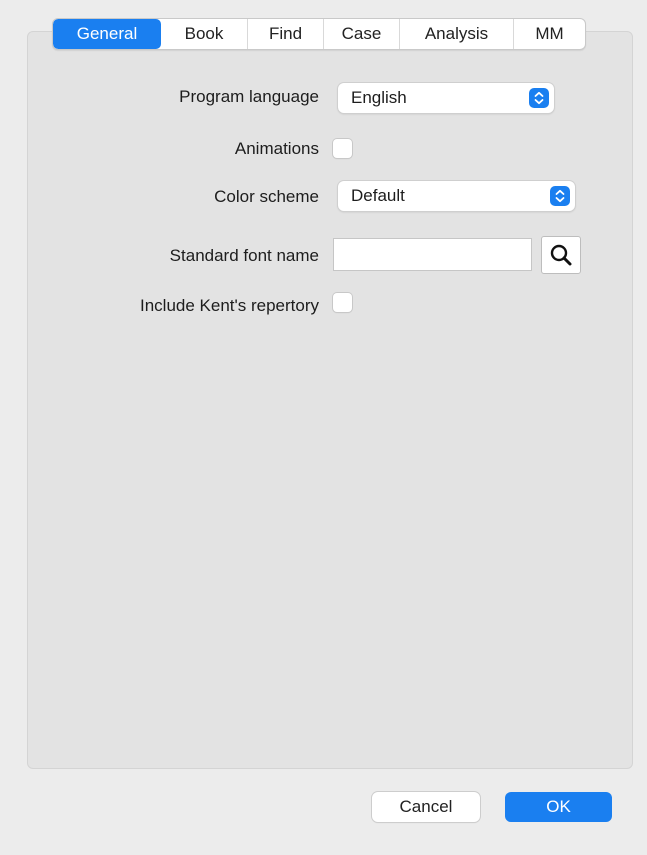 The image size is (647, 855). Describe the element at coordinates (249, 96) in the screenshot. I see `program-language-label: Program language` at that location.